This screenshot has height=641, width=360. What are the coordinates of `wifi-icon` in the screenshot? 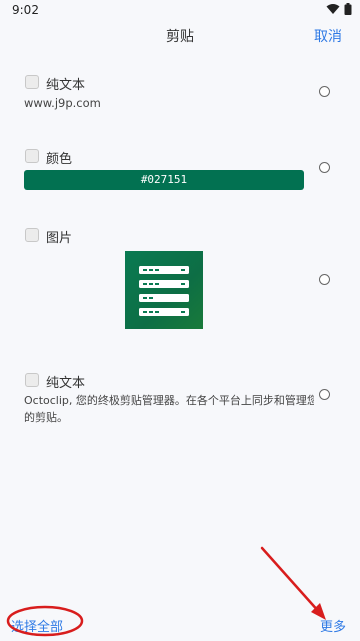 It's located at (333, 9).